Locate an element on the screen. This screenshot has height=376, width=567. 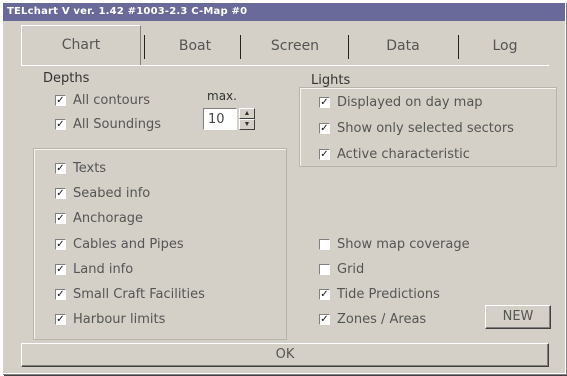
tab-data: Data is located at coordinates (403, 46).